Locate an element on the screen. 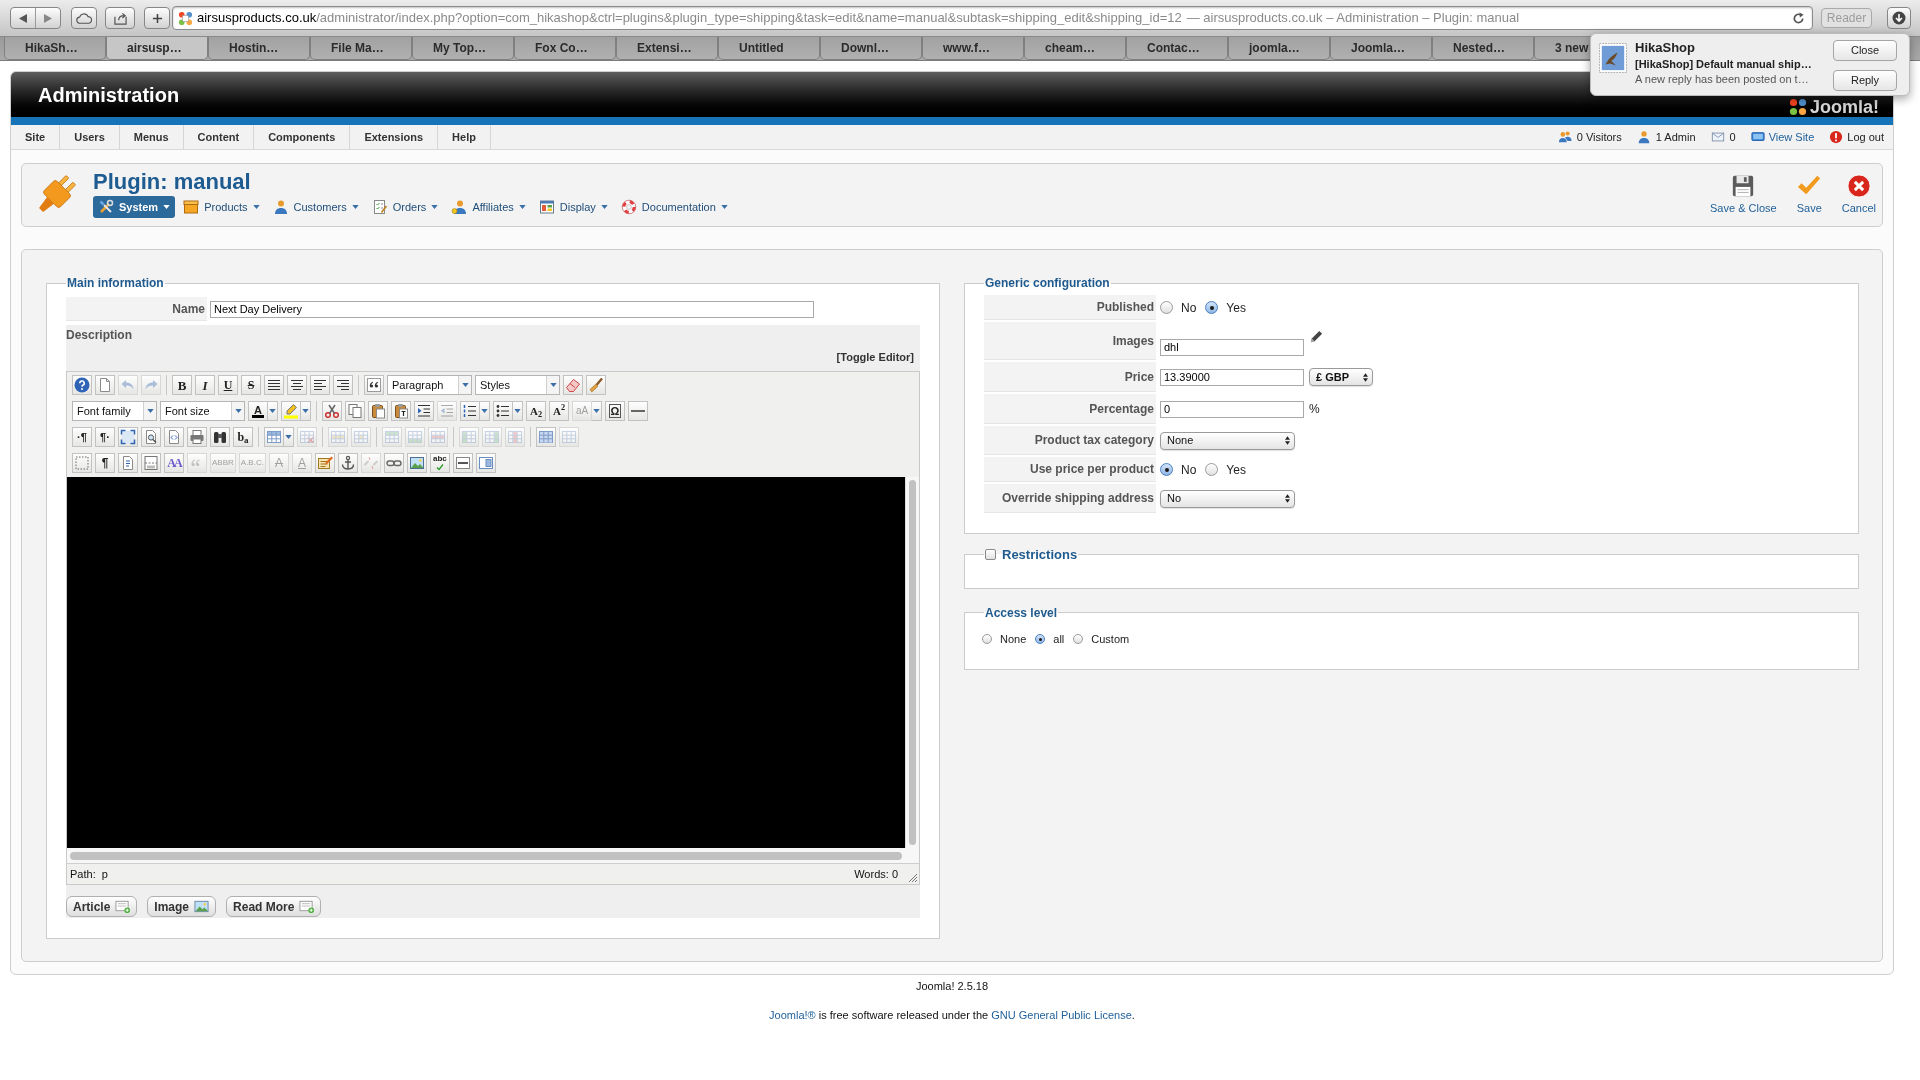 The image size is (1920, 1080). link-button is located at coordinates (393, 463).